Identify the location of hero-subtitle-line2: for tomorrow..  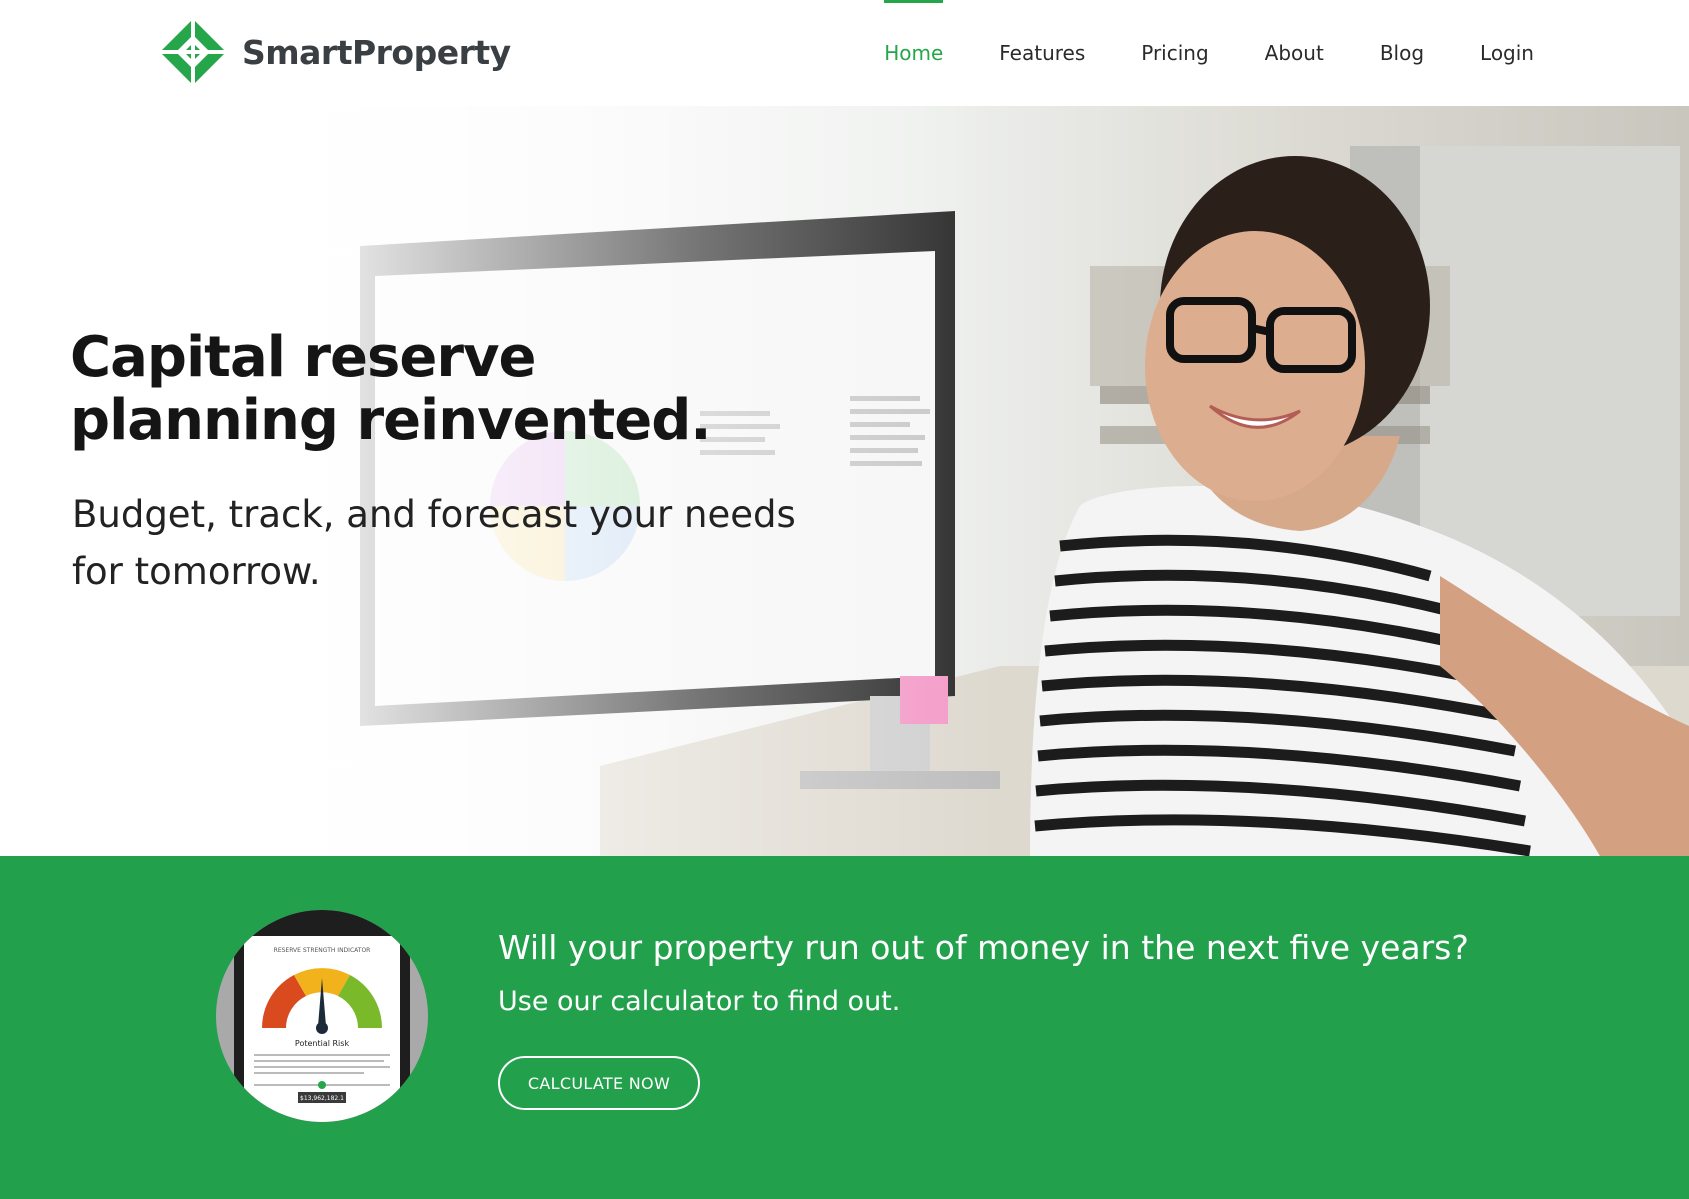
(196, 571).